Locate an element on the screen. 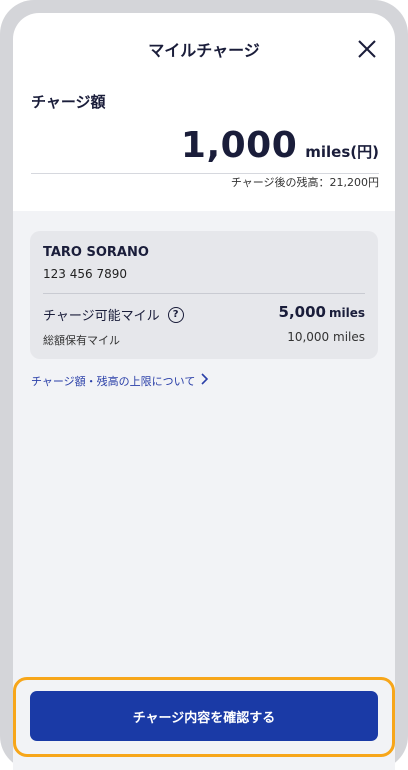 The height and width of the screenshot is (770, 408). charge-amount-field: 1,000 miles(円) is located at coordinates (280, 145).